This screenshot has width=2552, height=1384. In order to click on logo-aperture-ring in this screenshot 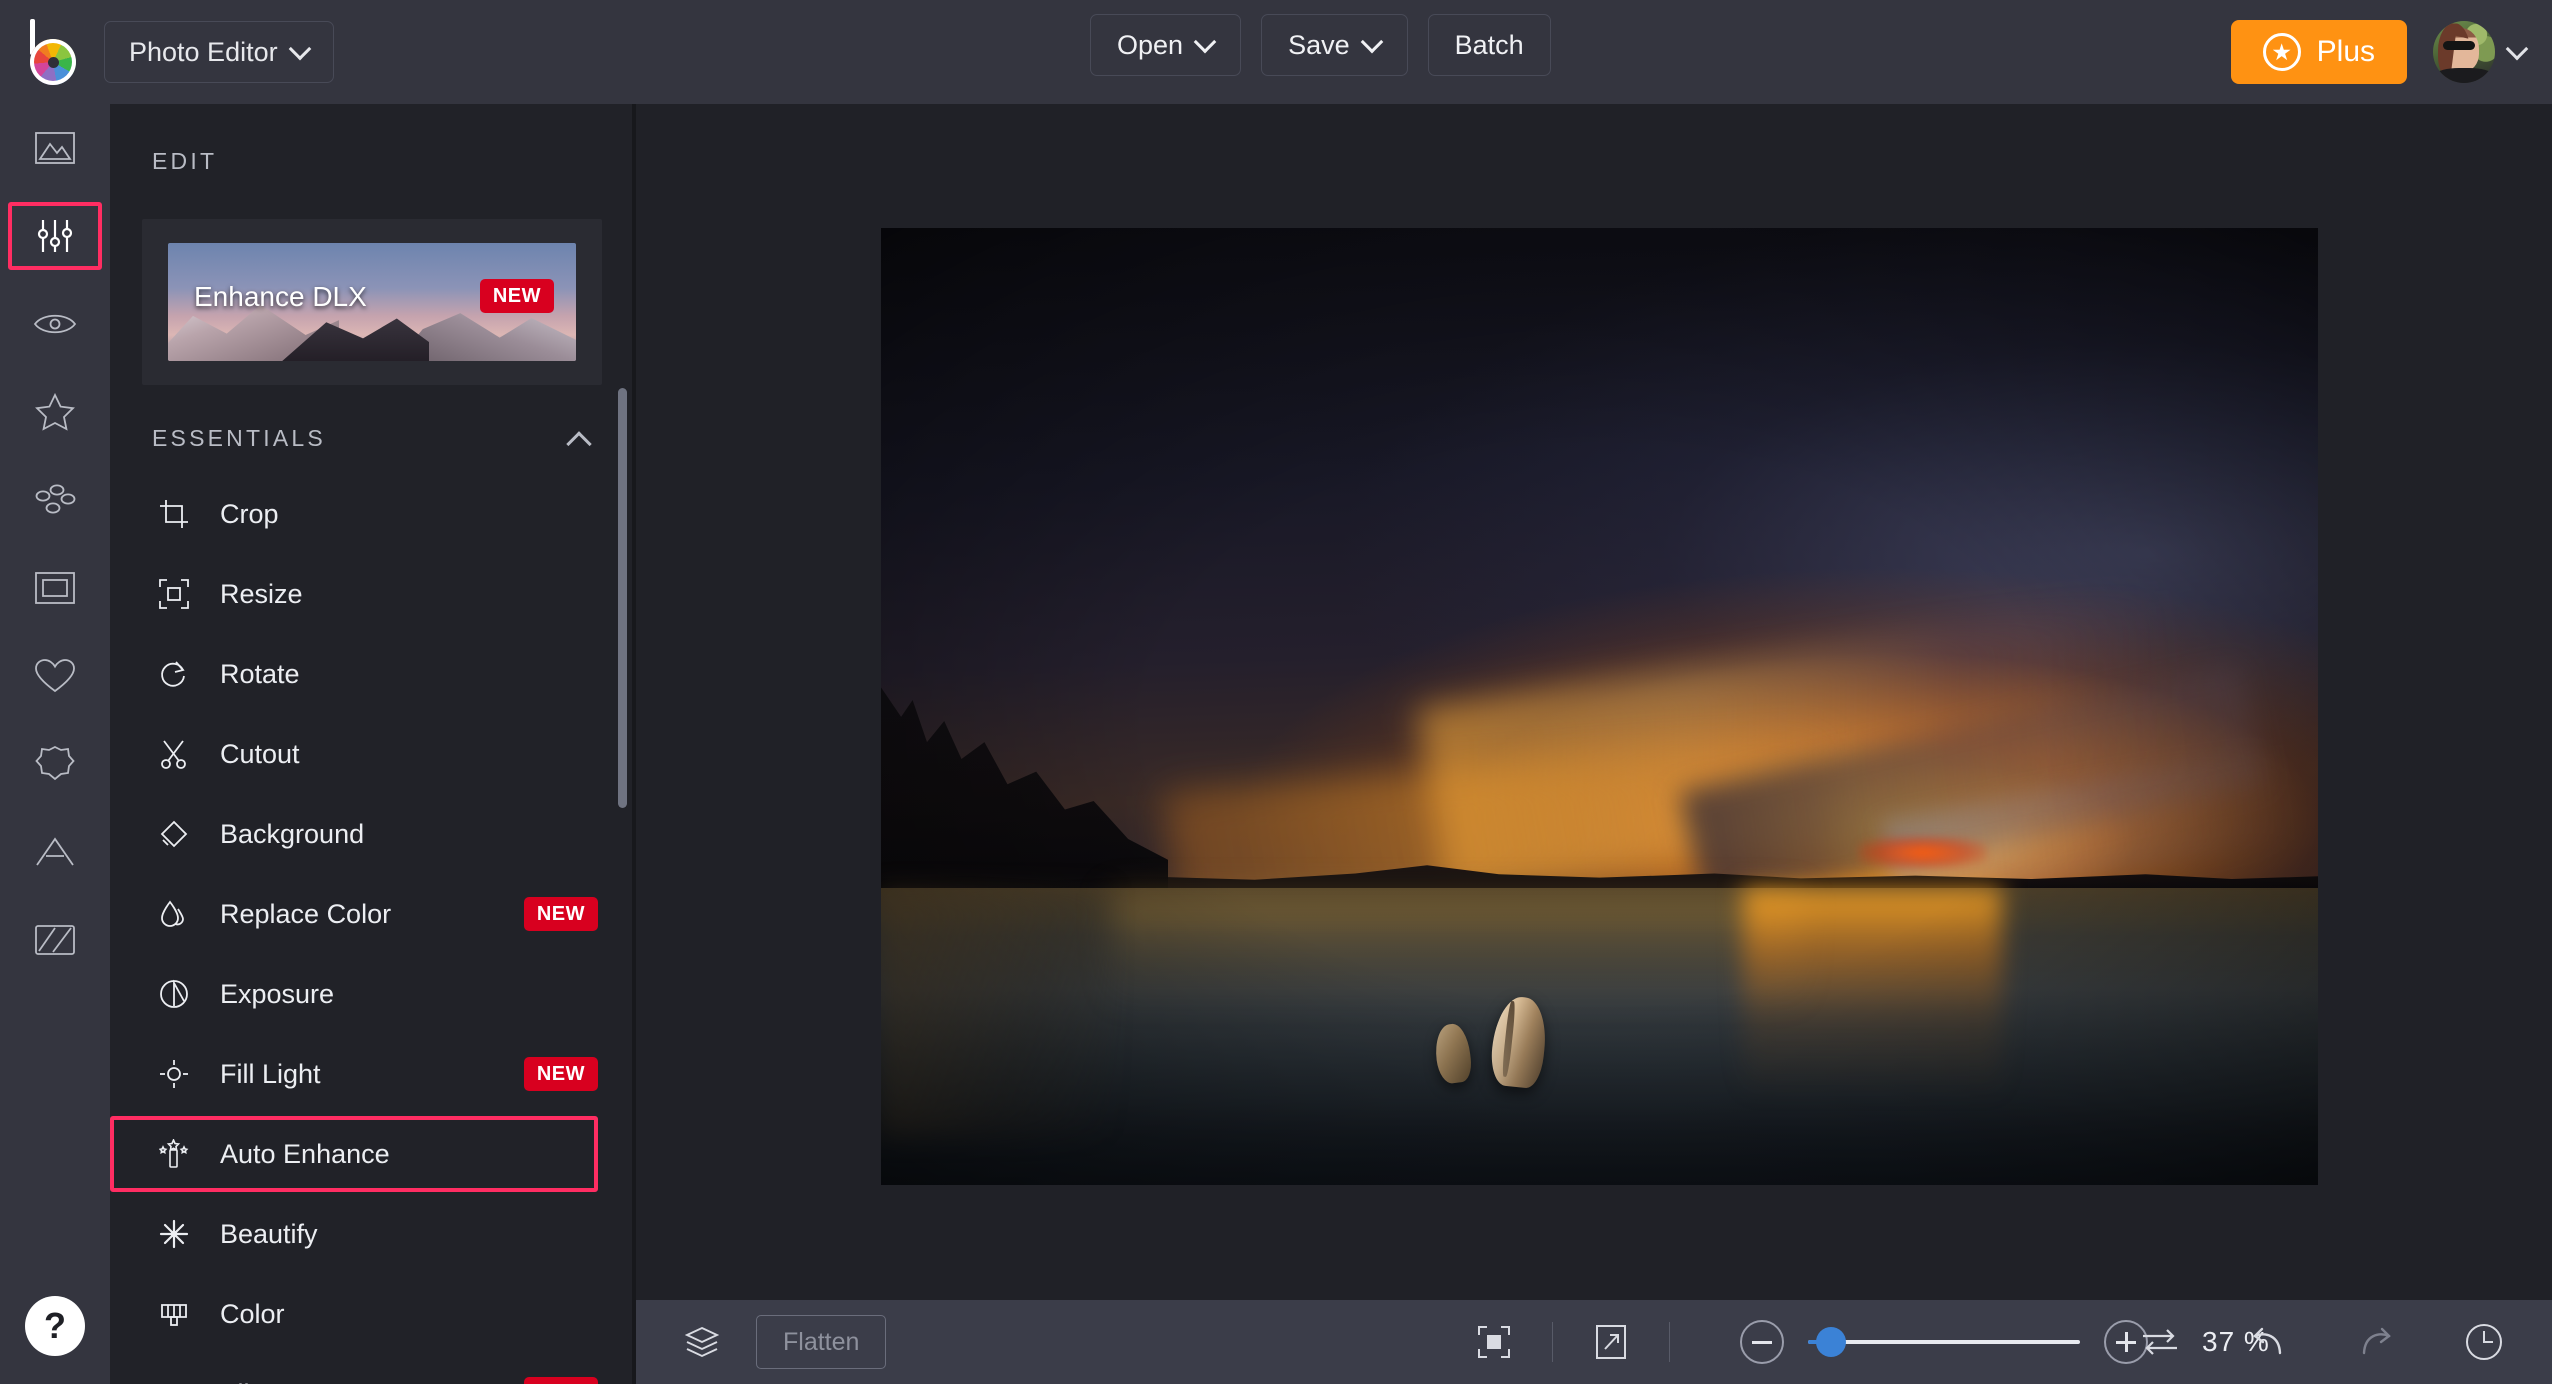, I will do `click(53, 62)`.